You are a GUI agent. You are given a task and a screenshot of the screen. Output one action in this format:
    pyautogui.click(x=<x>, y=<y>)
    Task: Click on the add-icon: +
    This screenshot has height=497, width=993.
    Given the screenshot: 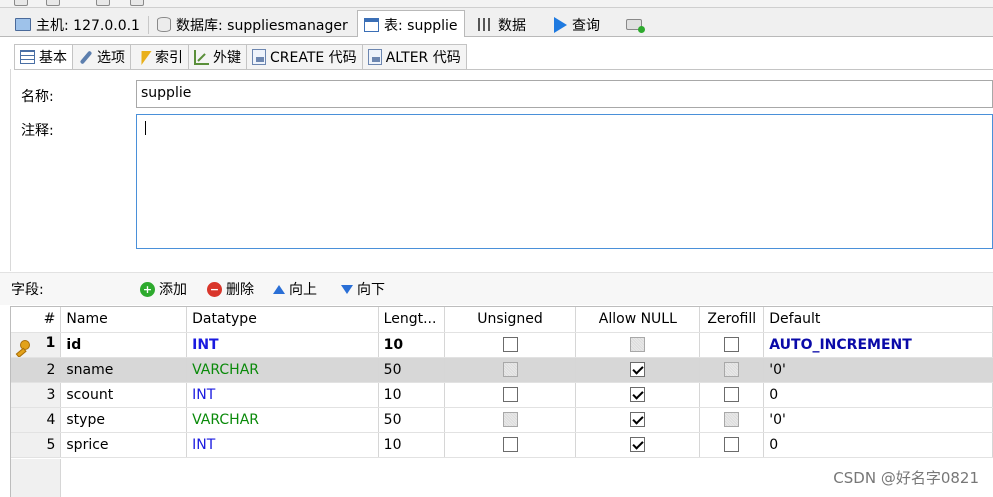 What is the action you would take?
    pyautogui.click(x=147, y=289)
    